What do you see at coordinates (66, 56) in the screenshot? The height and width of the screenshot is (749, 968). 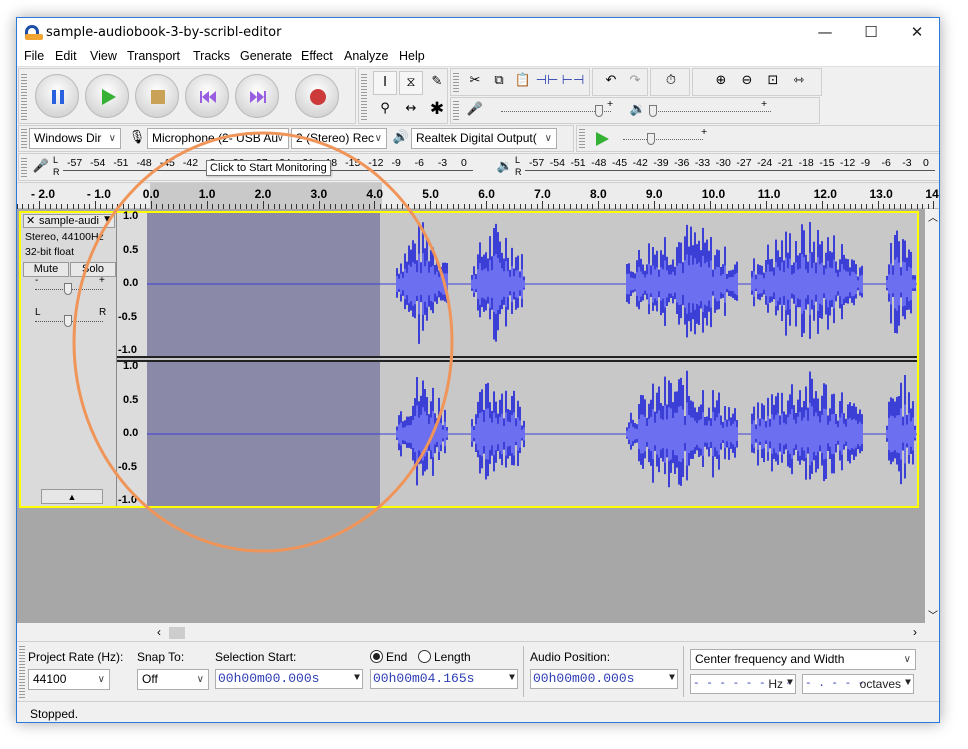 I see `menu-edit: Edit` at bounding box center [66, 56].